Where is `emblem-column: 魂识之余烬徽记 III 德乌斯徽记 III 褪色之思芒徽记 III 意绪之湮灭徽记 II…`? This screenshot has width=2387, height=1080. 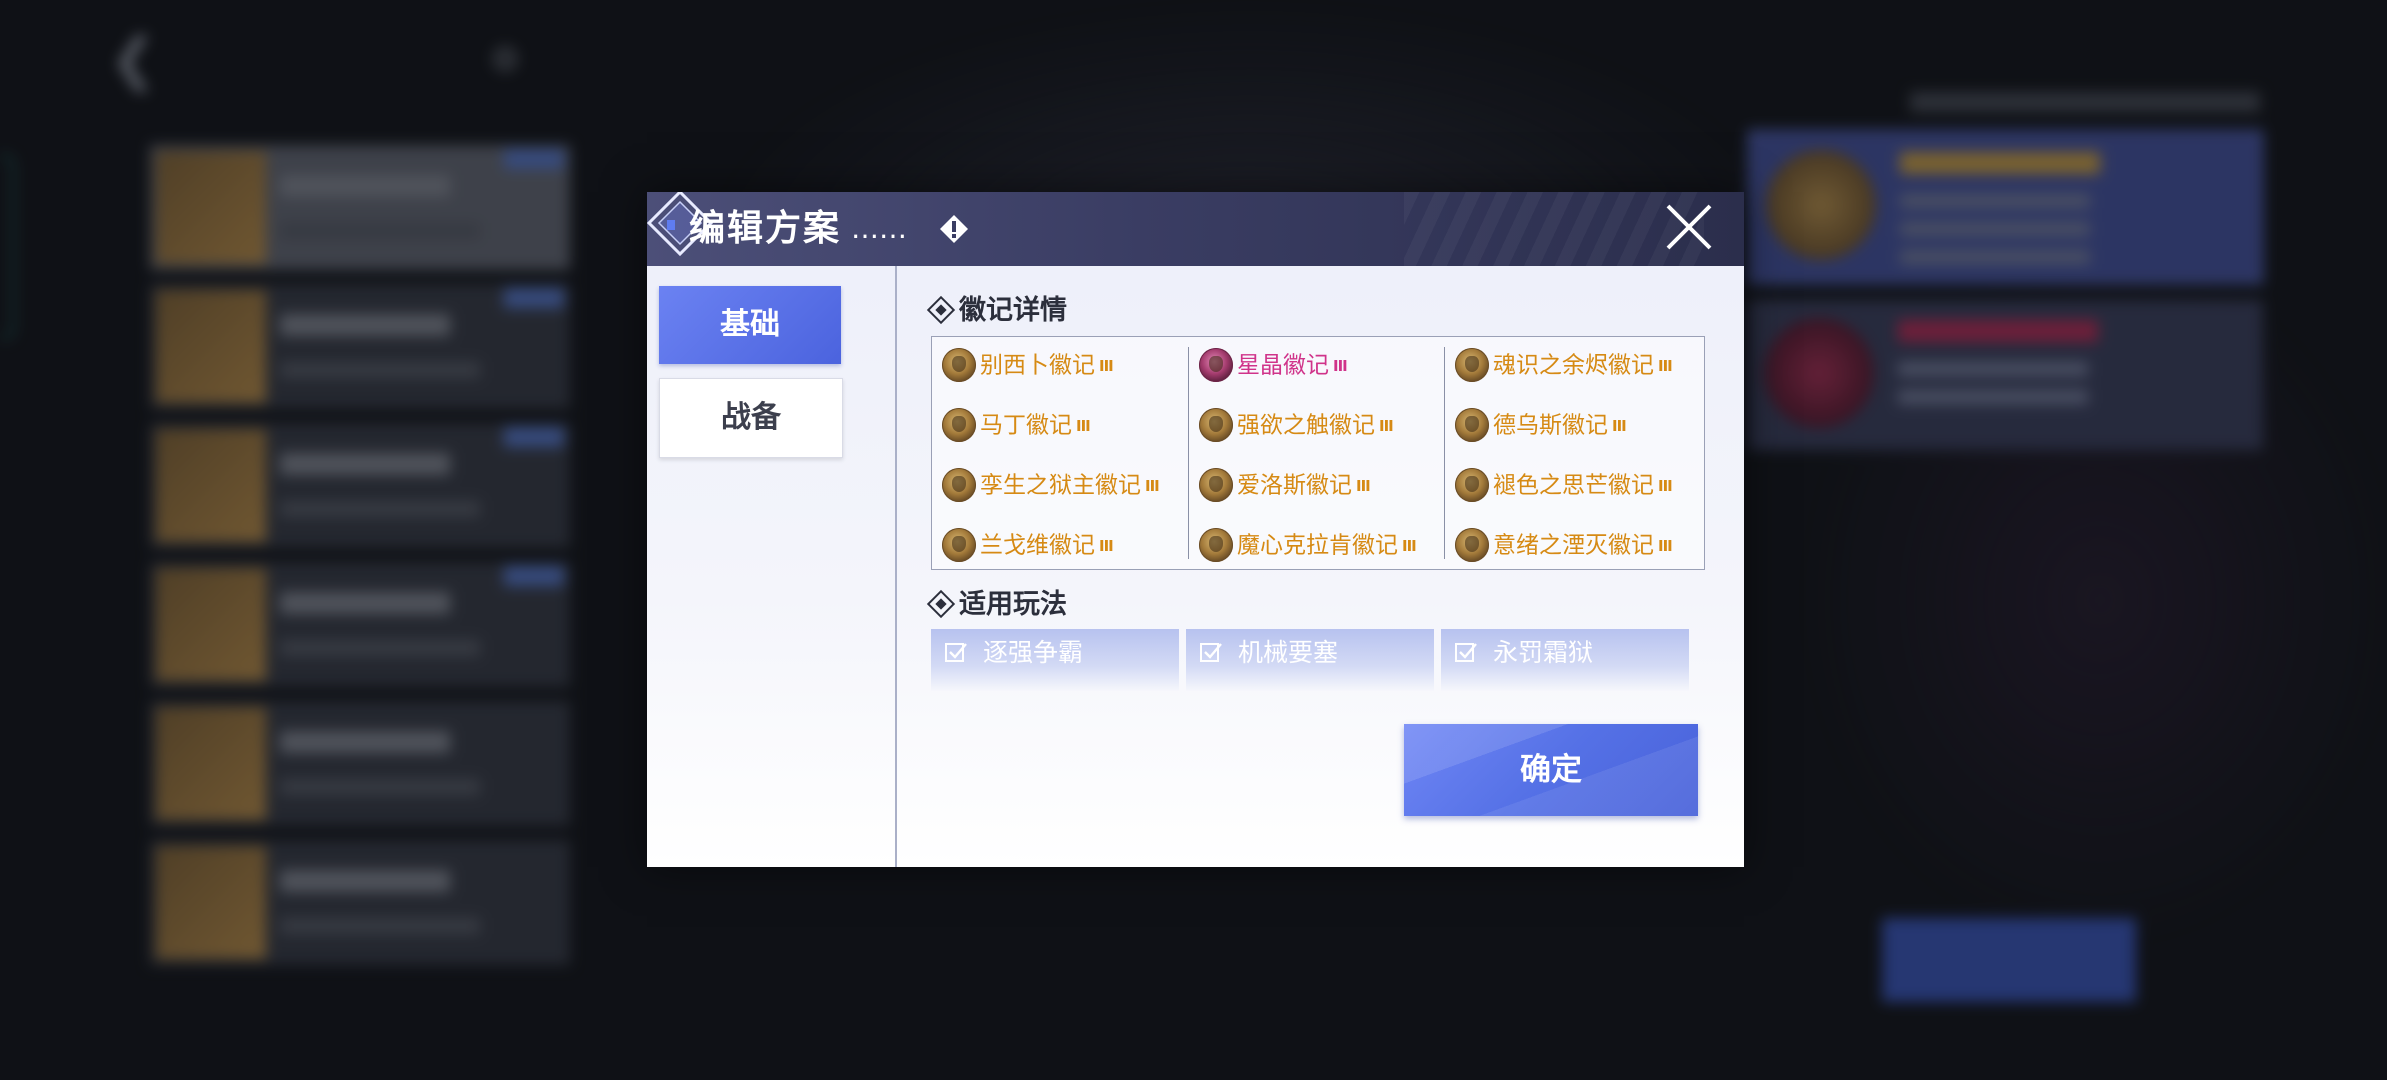
emblem-column: 魂识之余烬徽记 III 德乌斯徽记 III 褪色之思芒徽记 III 意绪之湮灭徽记 II… is located at coordinates (1572, 454).